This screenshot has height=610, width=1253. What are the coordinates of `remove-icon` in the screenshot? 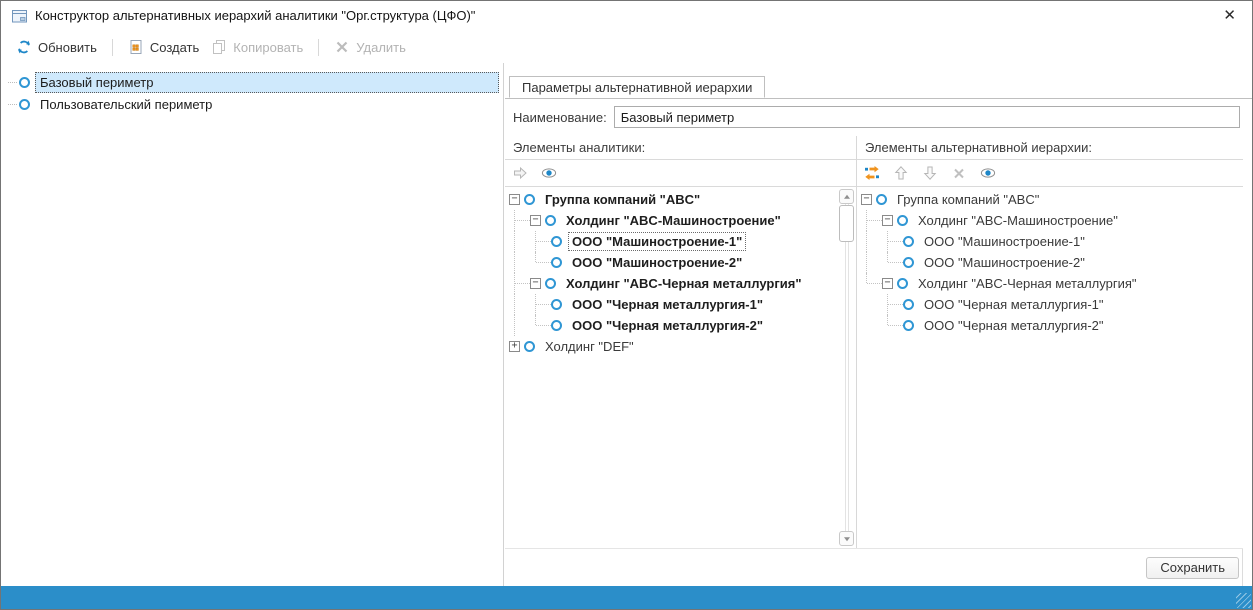 It's located at (959, 173).